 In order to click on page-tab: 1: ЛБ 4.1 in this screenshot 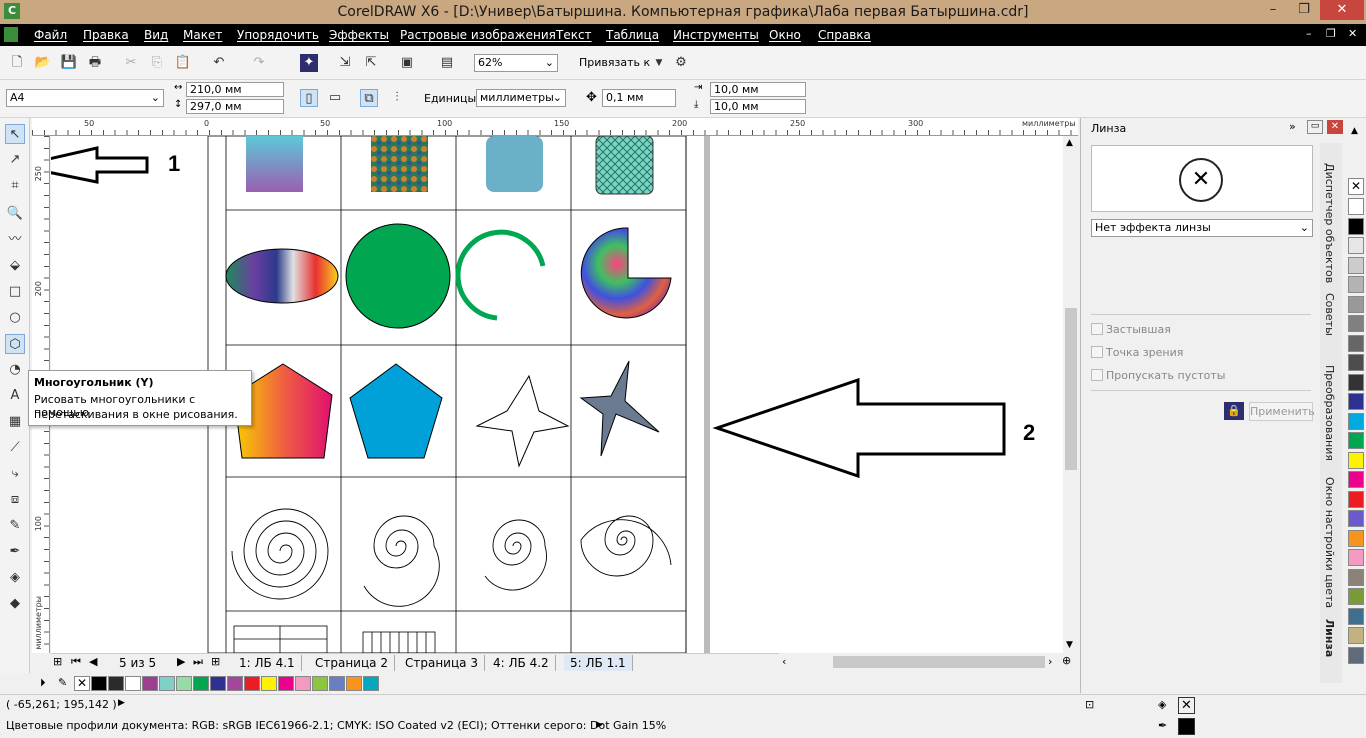, I will do `click(267, 663)`.